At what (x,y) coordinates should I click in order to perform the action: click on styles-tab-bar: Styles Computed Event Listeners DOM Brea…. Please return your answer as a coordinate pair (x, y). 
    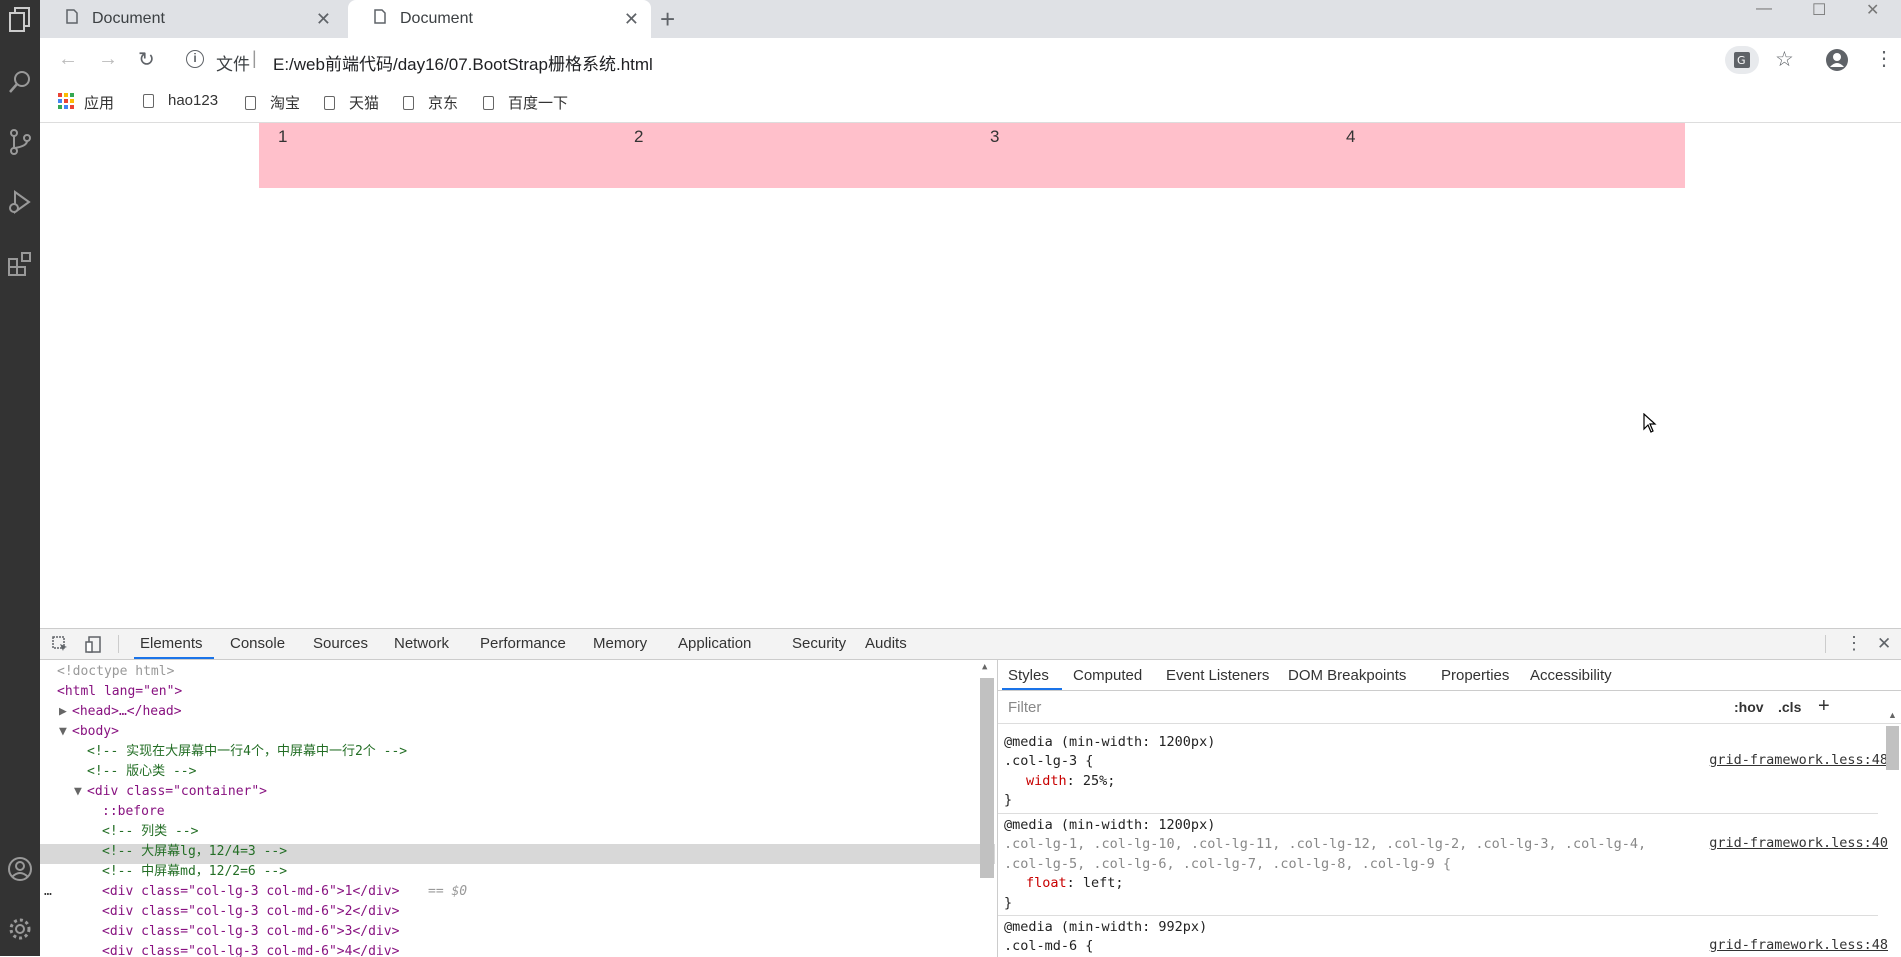
    Looking at the image, I should click on (1449, 675).